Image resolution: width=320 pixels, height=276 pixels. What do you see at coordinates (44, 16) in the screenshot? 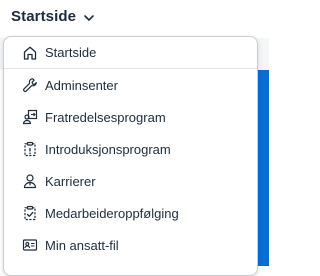
I see `page-title: Startside` at bounding box center [44, 16].